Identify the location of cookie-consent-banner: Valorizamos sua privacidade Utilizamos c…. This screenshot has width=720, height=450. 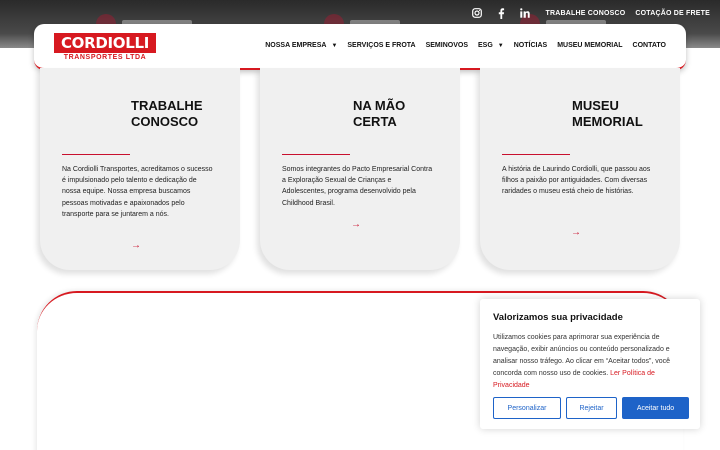
(590, 364).